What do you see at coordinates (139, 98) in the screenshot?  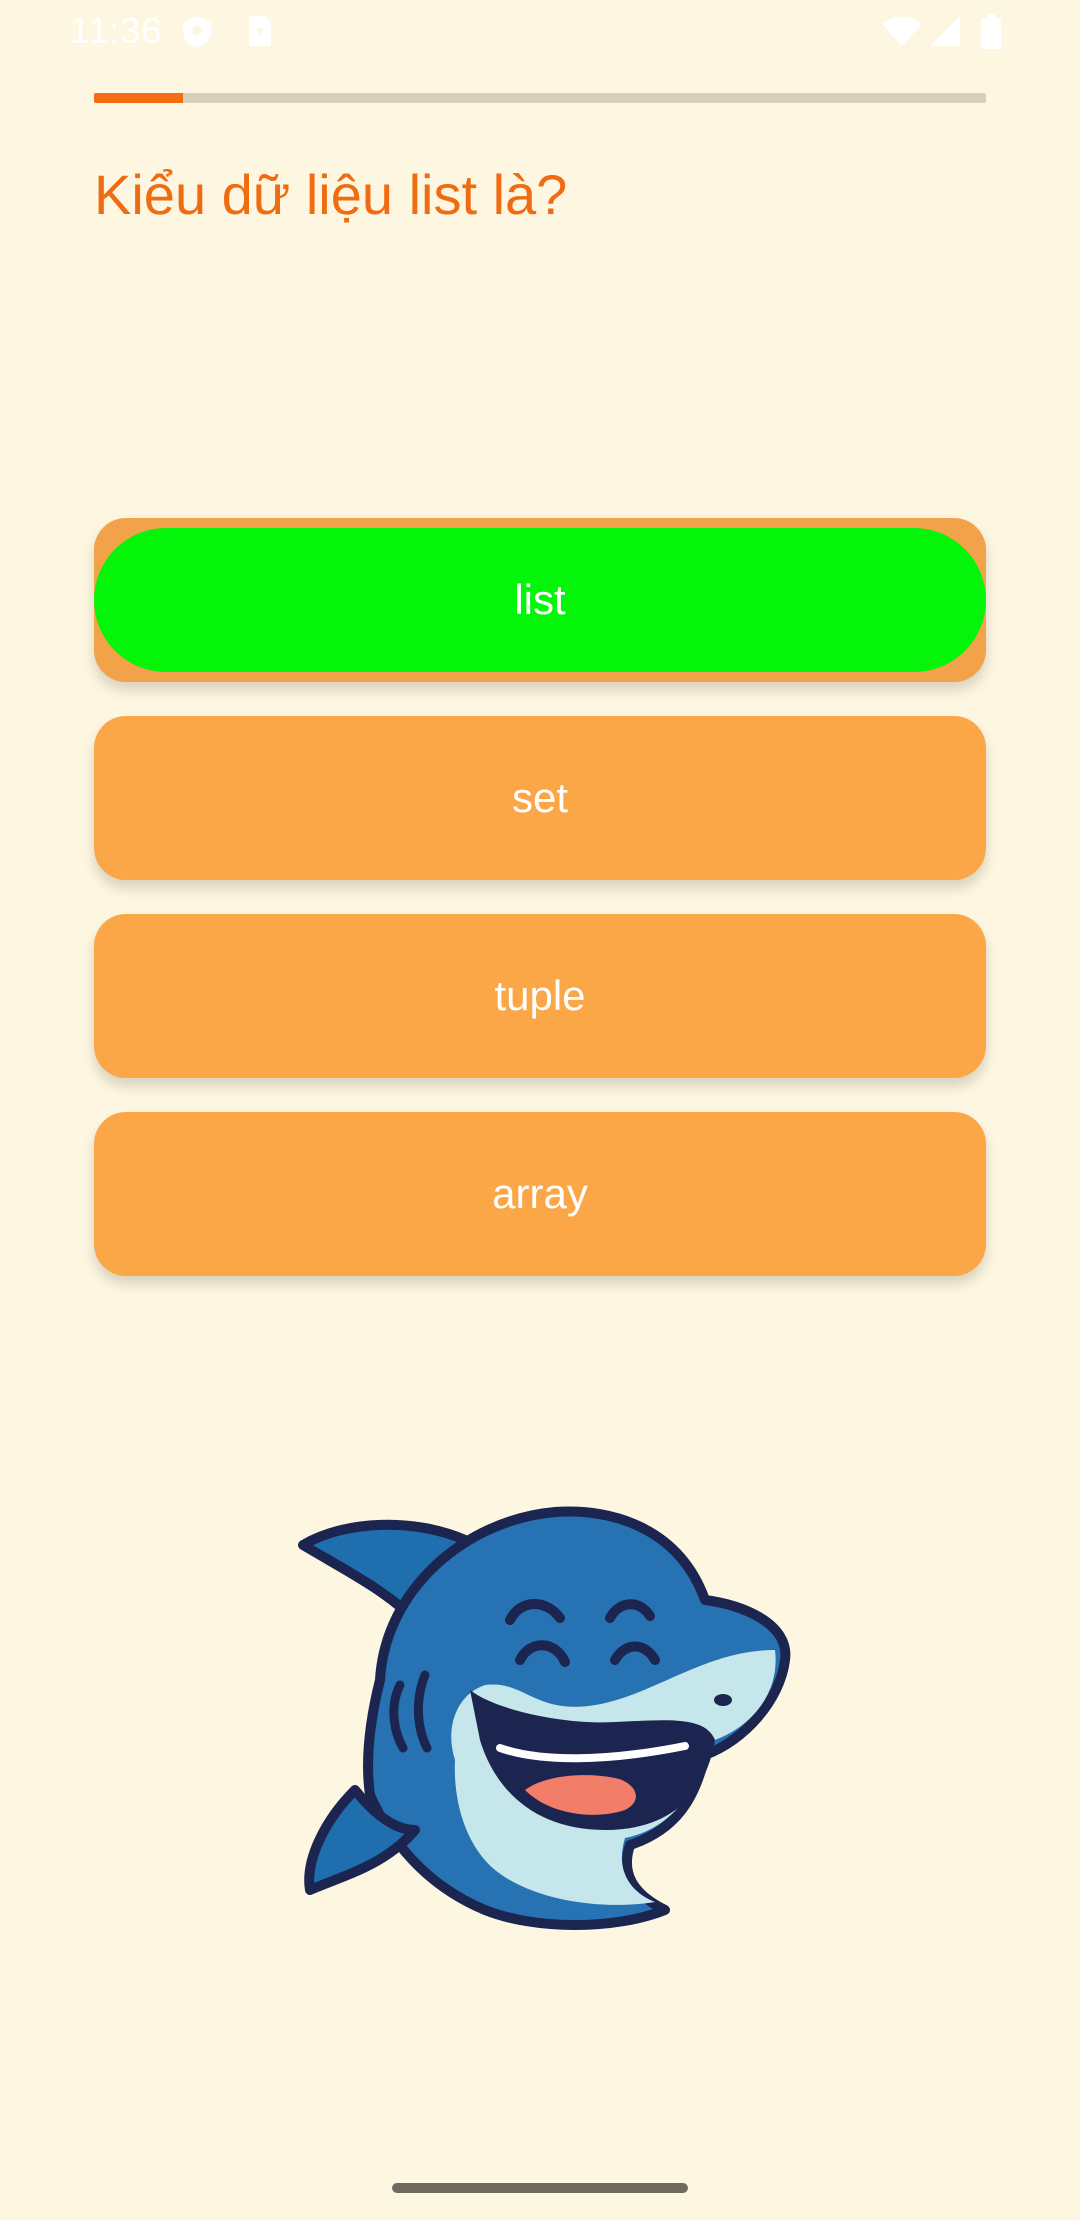 I see `quiz-progress-fill` at bounding box center [139, 98].